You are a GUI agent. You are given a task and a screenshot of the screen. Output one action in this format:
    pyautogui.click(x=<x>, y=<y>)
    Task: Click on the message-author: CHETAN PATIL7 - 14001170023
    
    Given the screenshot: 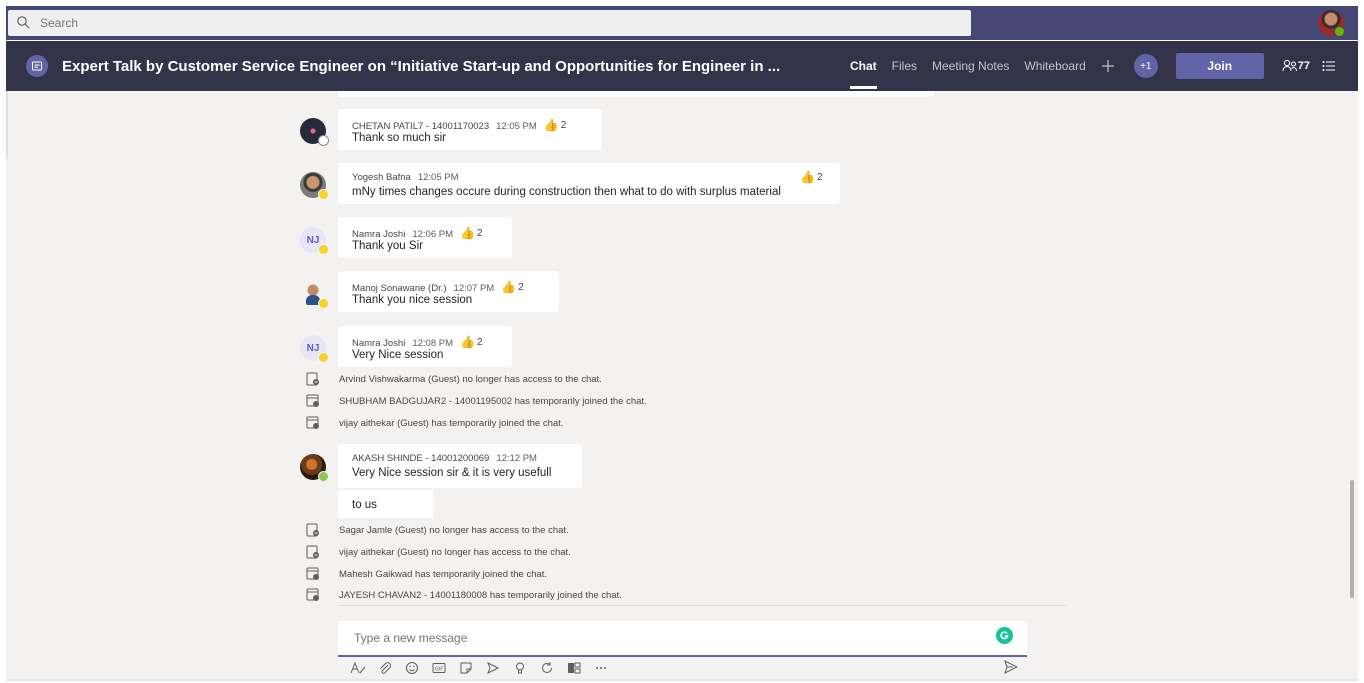 What is the action you would take?
    pyautogui.click(x=421, y=126)
    